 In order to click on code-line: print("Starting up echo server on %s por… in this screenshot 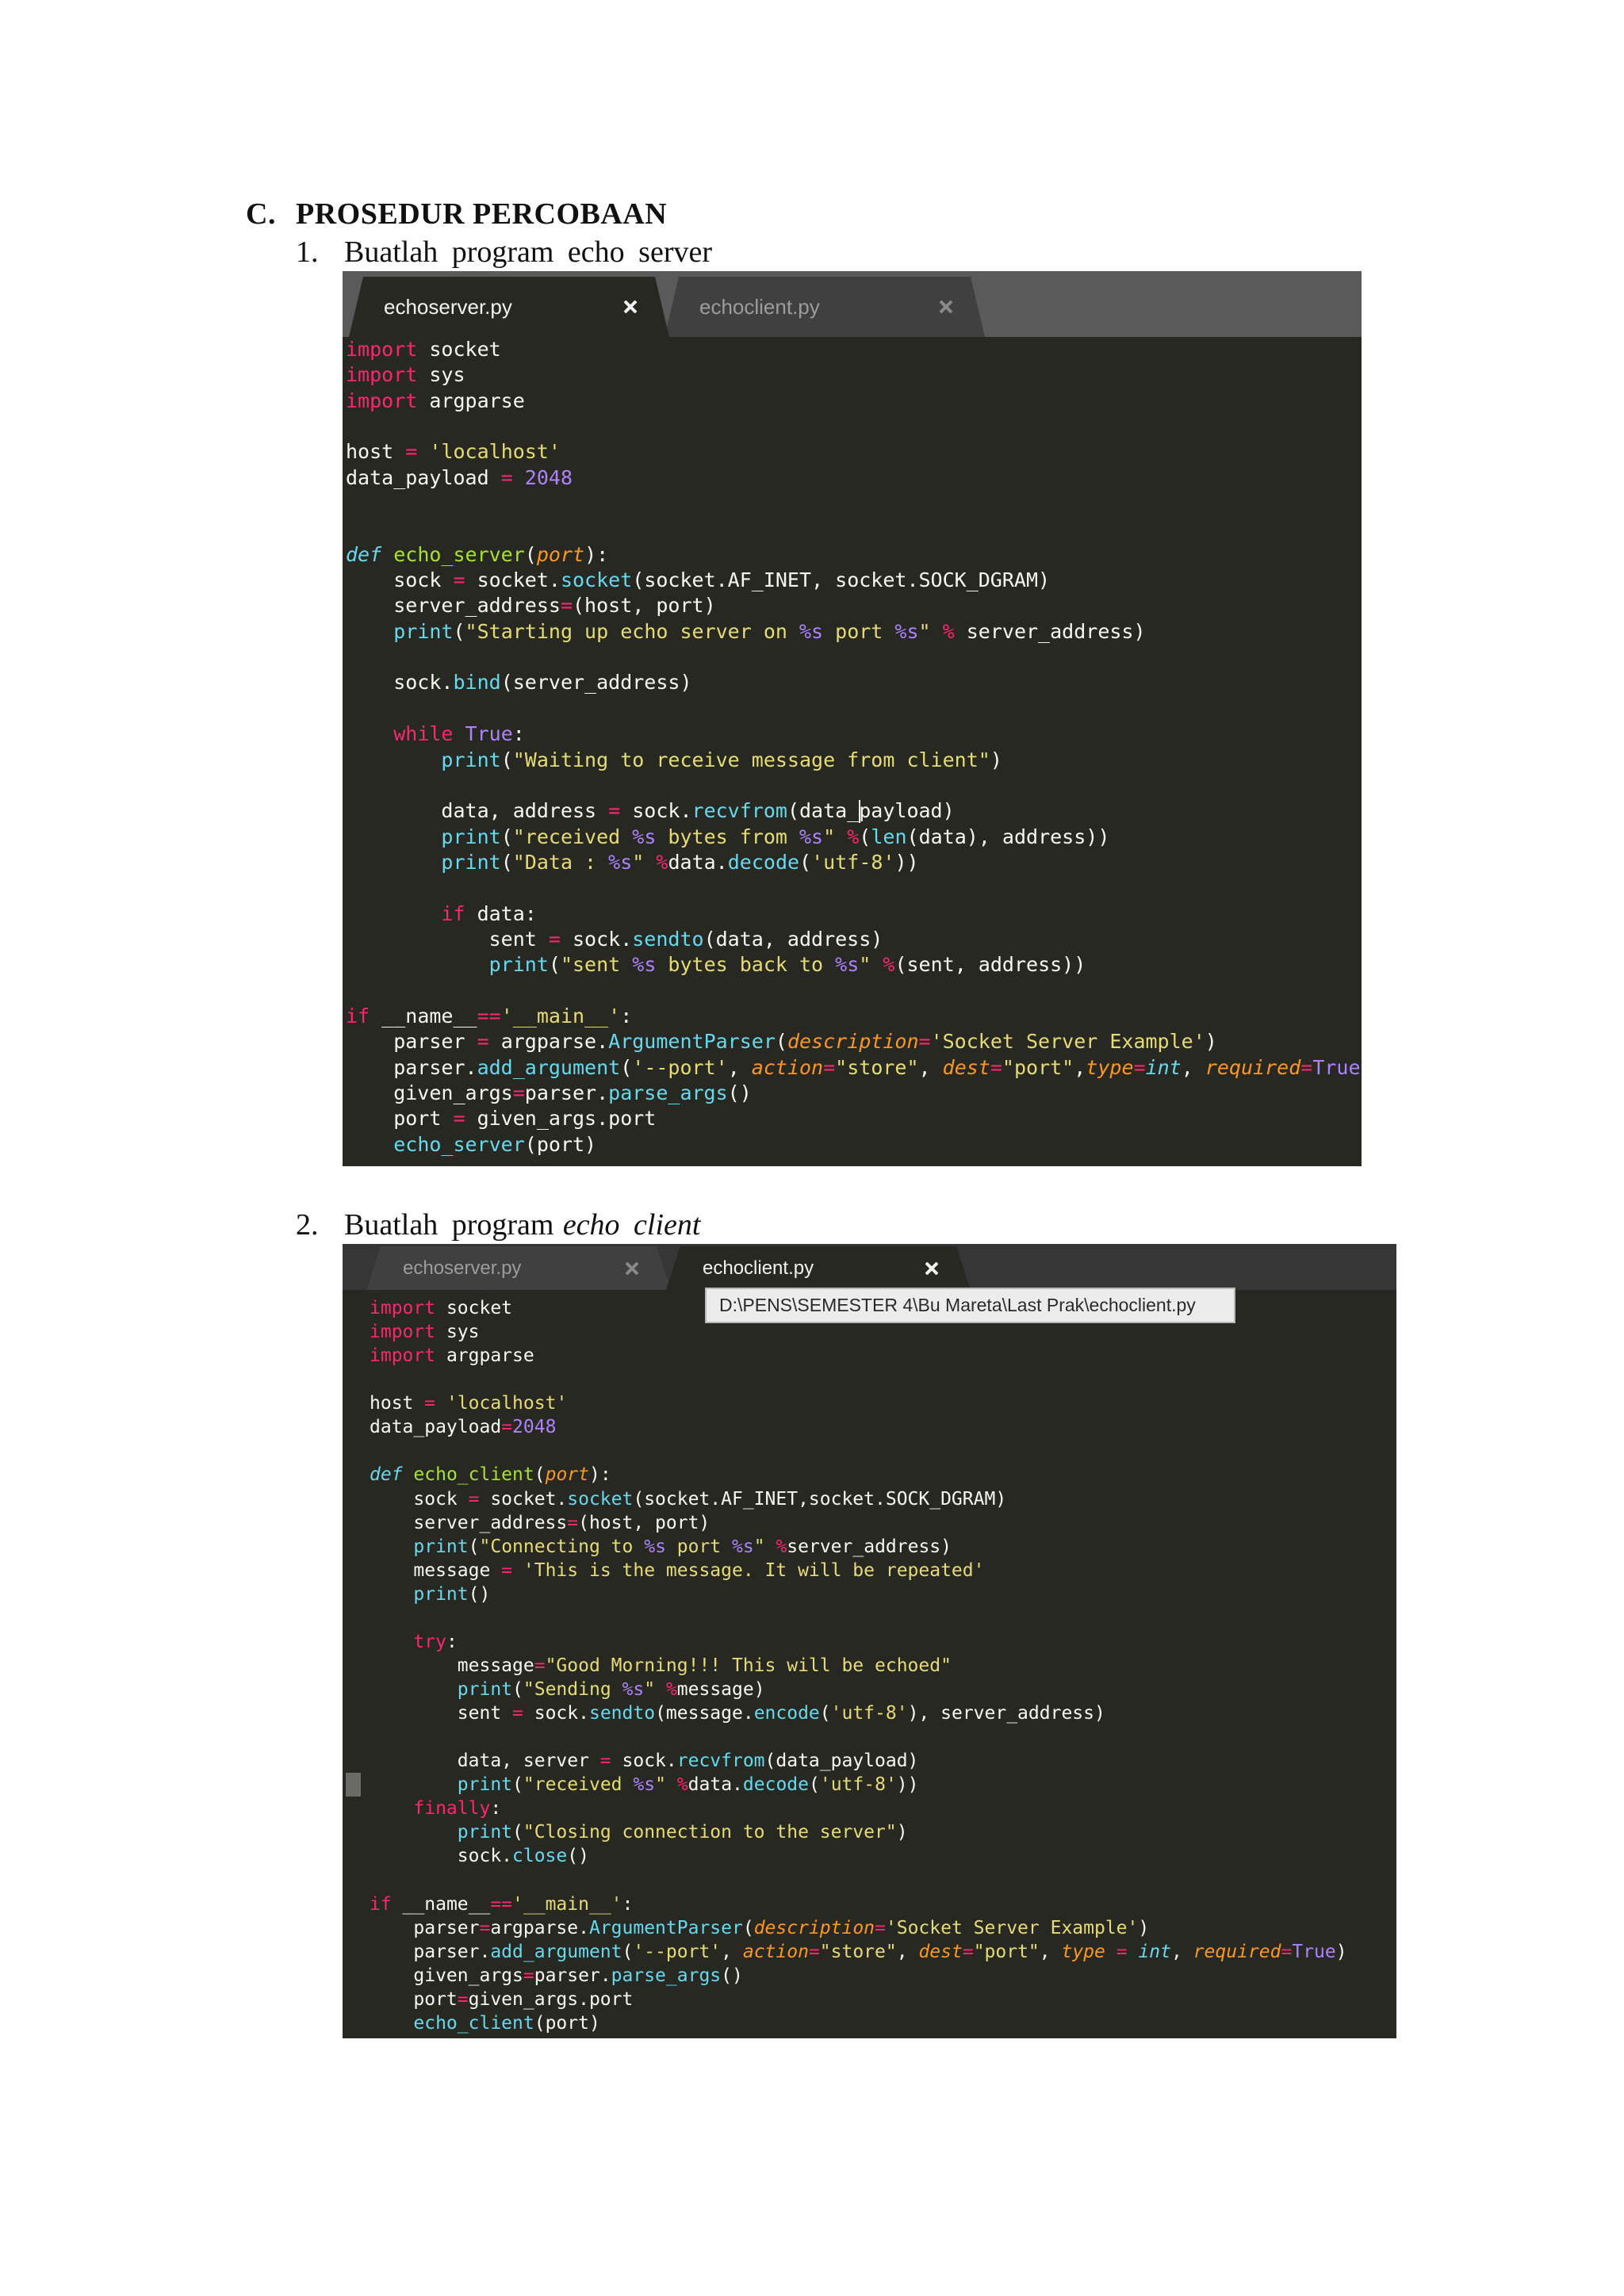, I will do `click(854, 632)`.